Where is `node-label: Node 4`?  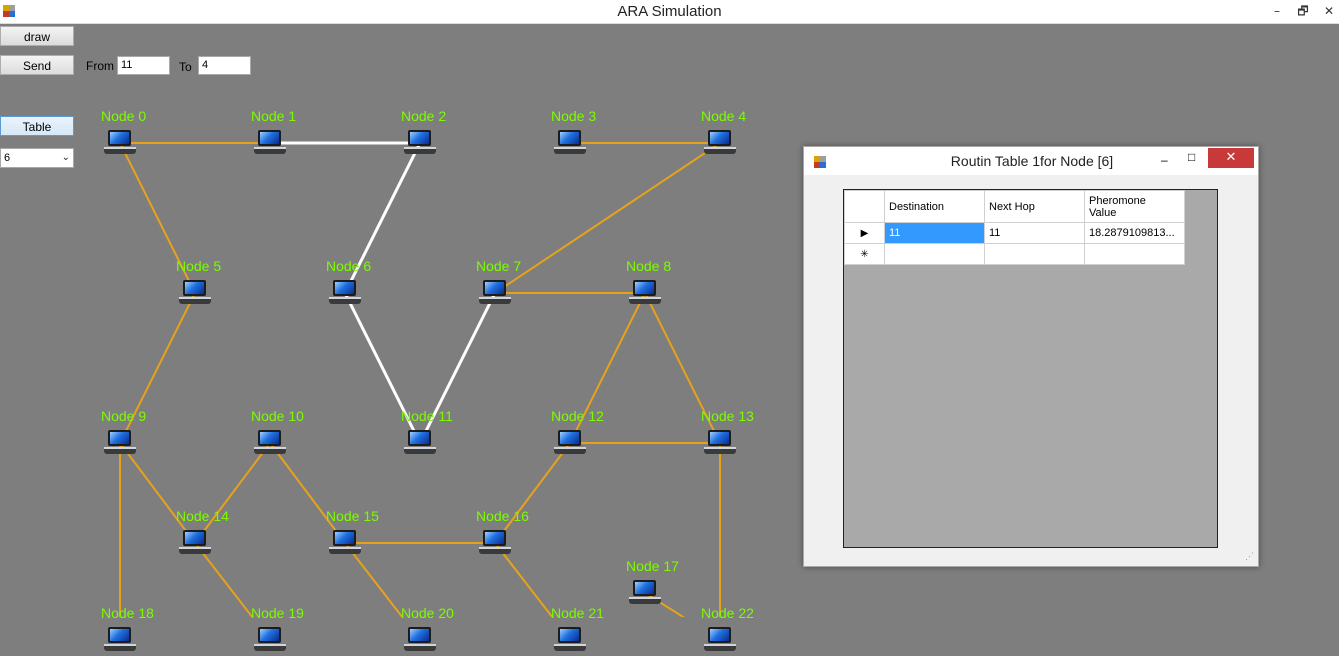 node-label: Node 4 is located at coordinates (724, 116).